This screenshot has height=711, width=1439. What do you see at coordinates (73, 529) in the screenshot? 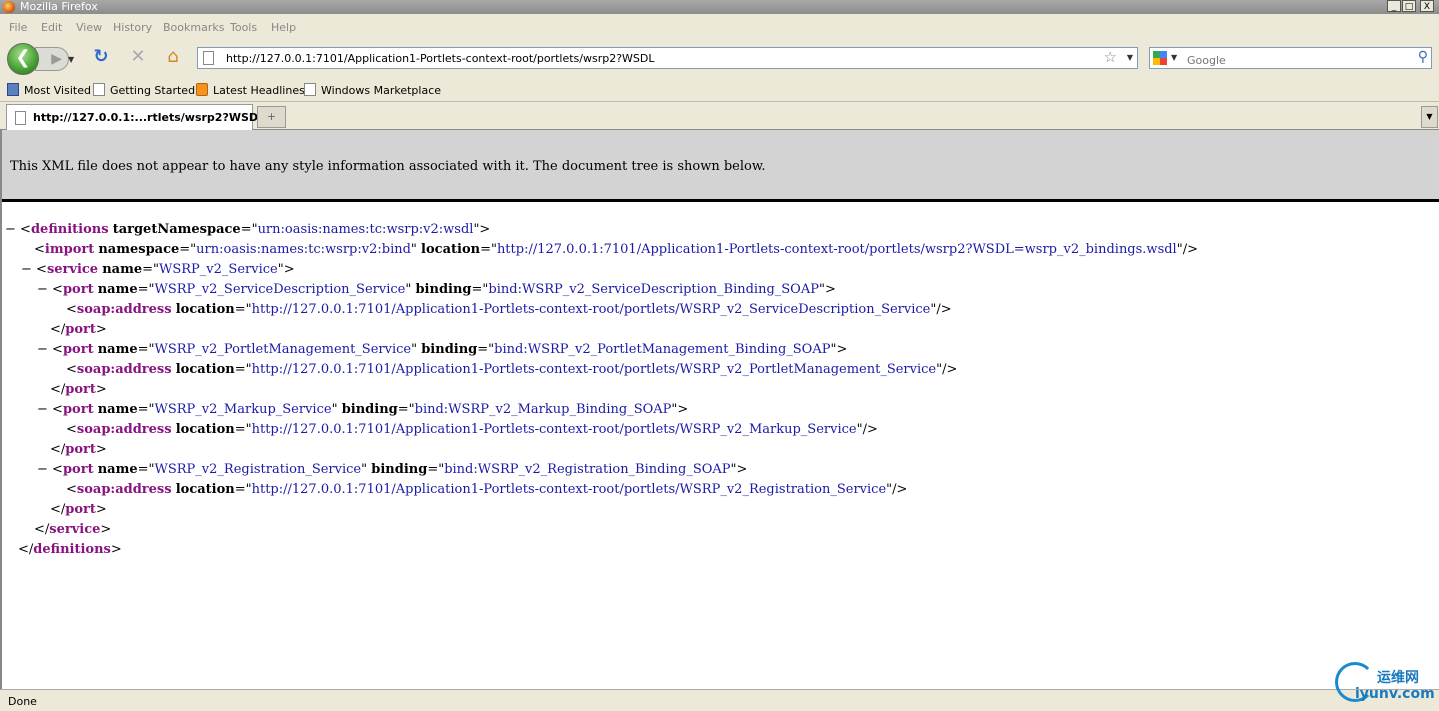
I see `xml-service-close: </service>` at bounding box center [73, 529].